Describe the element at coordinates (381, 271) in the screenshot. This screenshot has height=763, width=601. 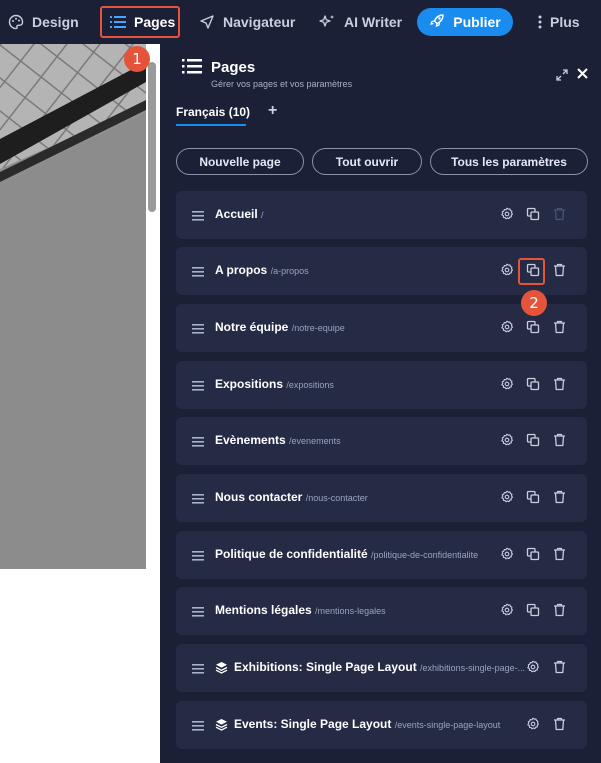
I see `page-row: A propos /a-propos` at that location.